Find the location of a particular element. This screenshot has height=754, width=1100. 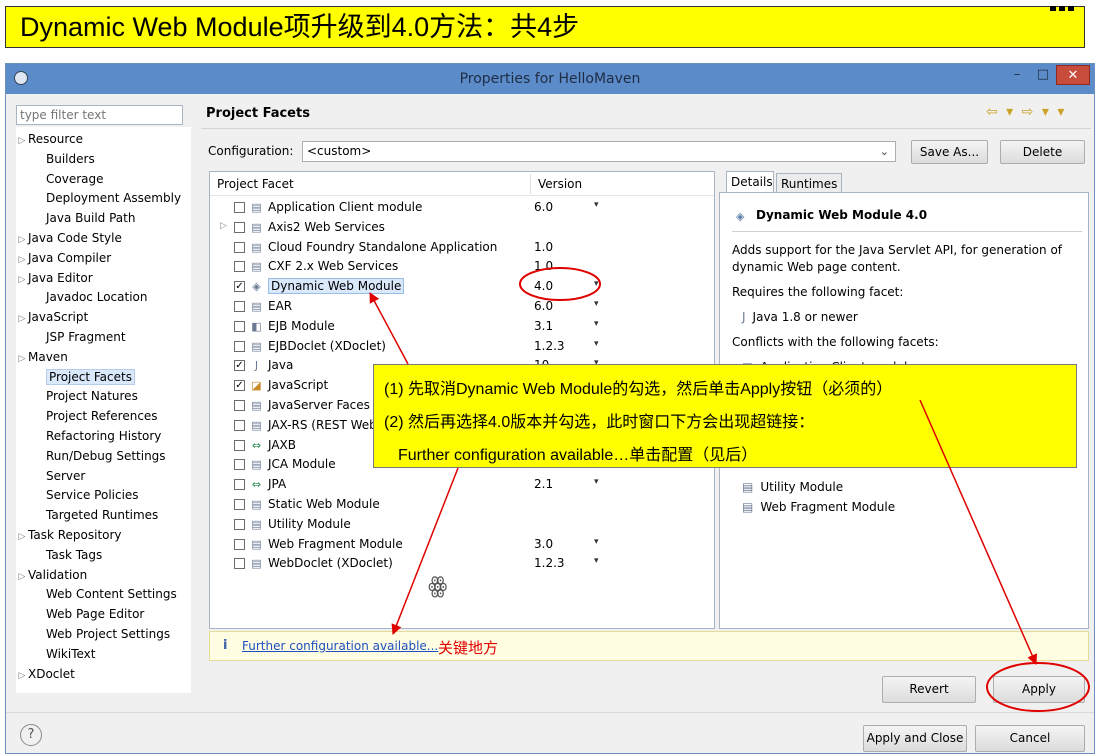

facet-version: 2.1 is located at coordinates (543, 484).